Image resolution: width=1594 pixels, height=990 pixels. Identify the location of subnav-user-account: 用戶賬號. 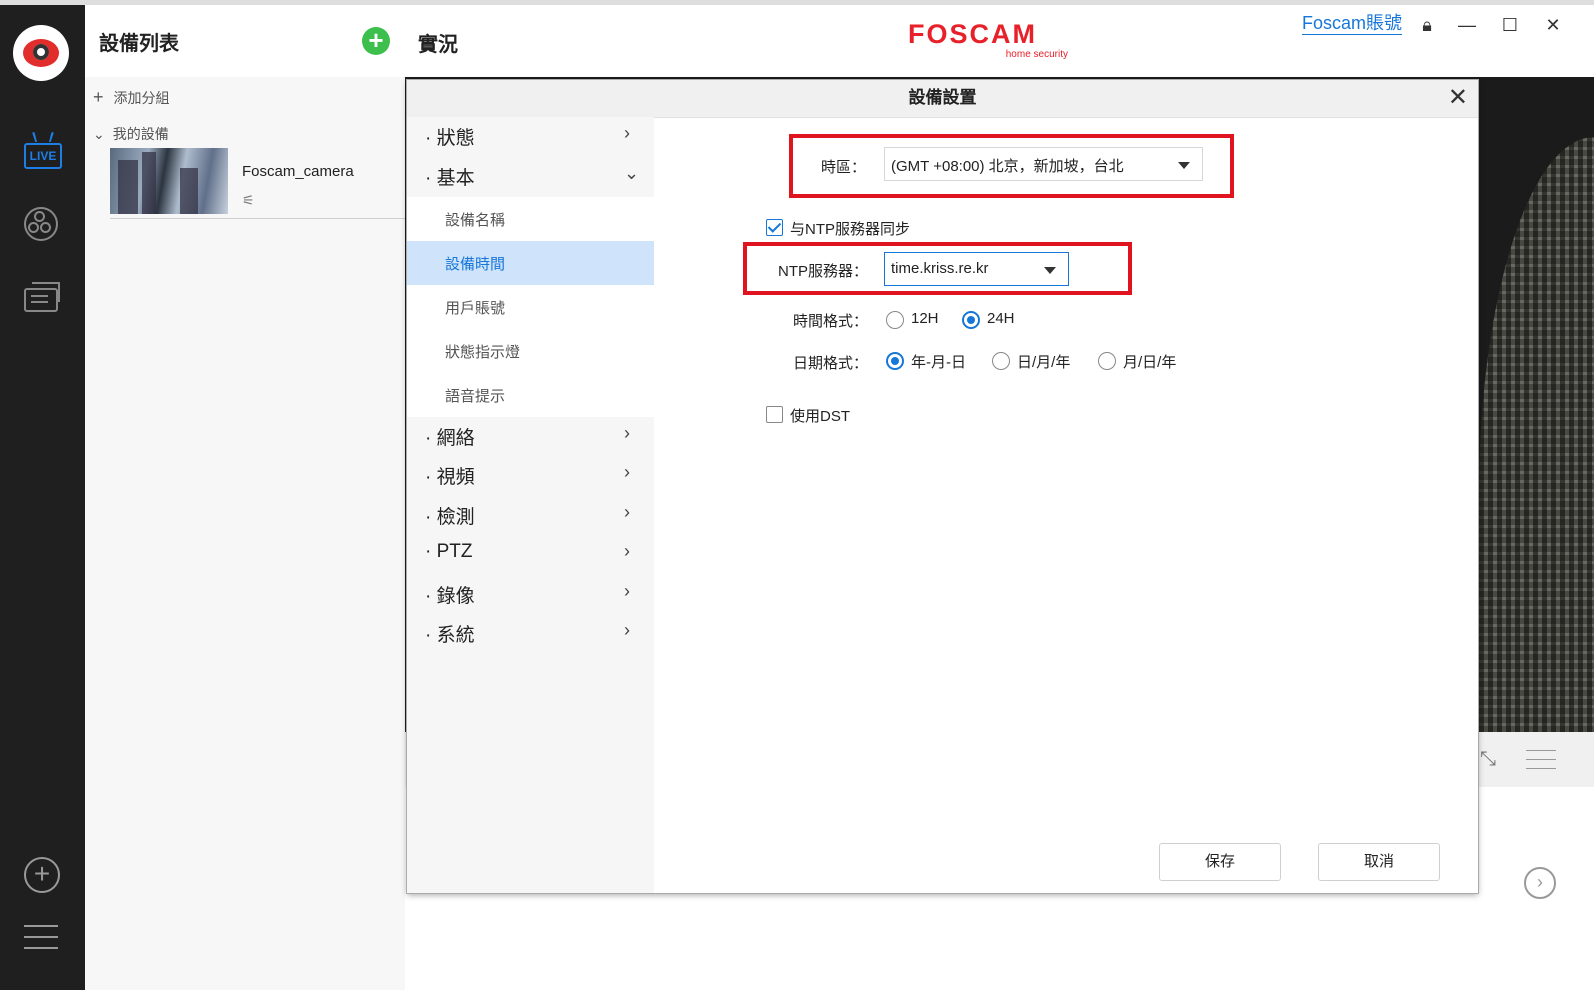
(530, 307).